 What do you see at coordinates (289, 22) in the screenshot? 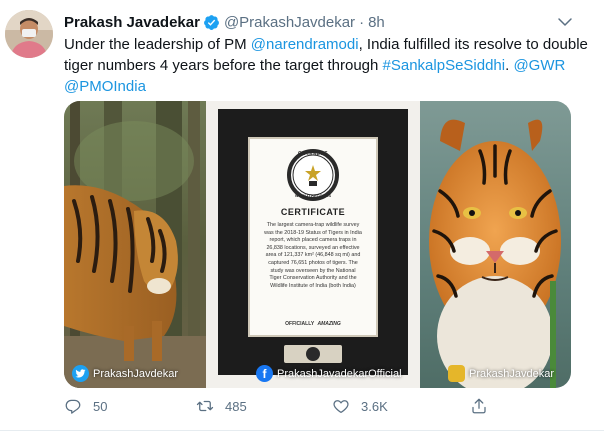
I see `author-handle: @PrakashJavdekar` at bounding box center [289, 22].